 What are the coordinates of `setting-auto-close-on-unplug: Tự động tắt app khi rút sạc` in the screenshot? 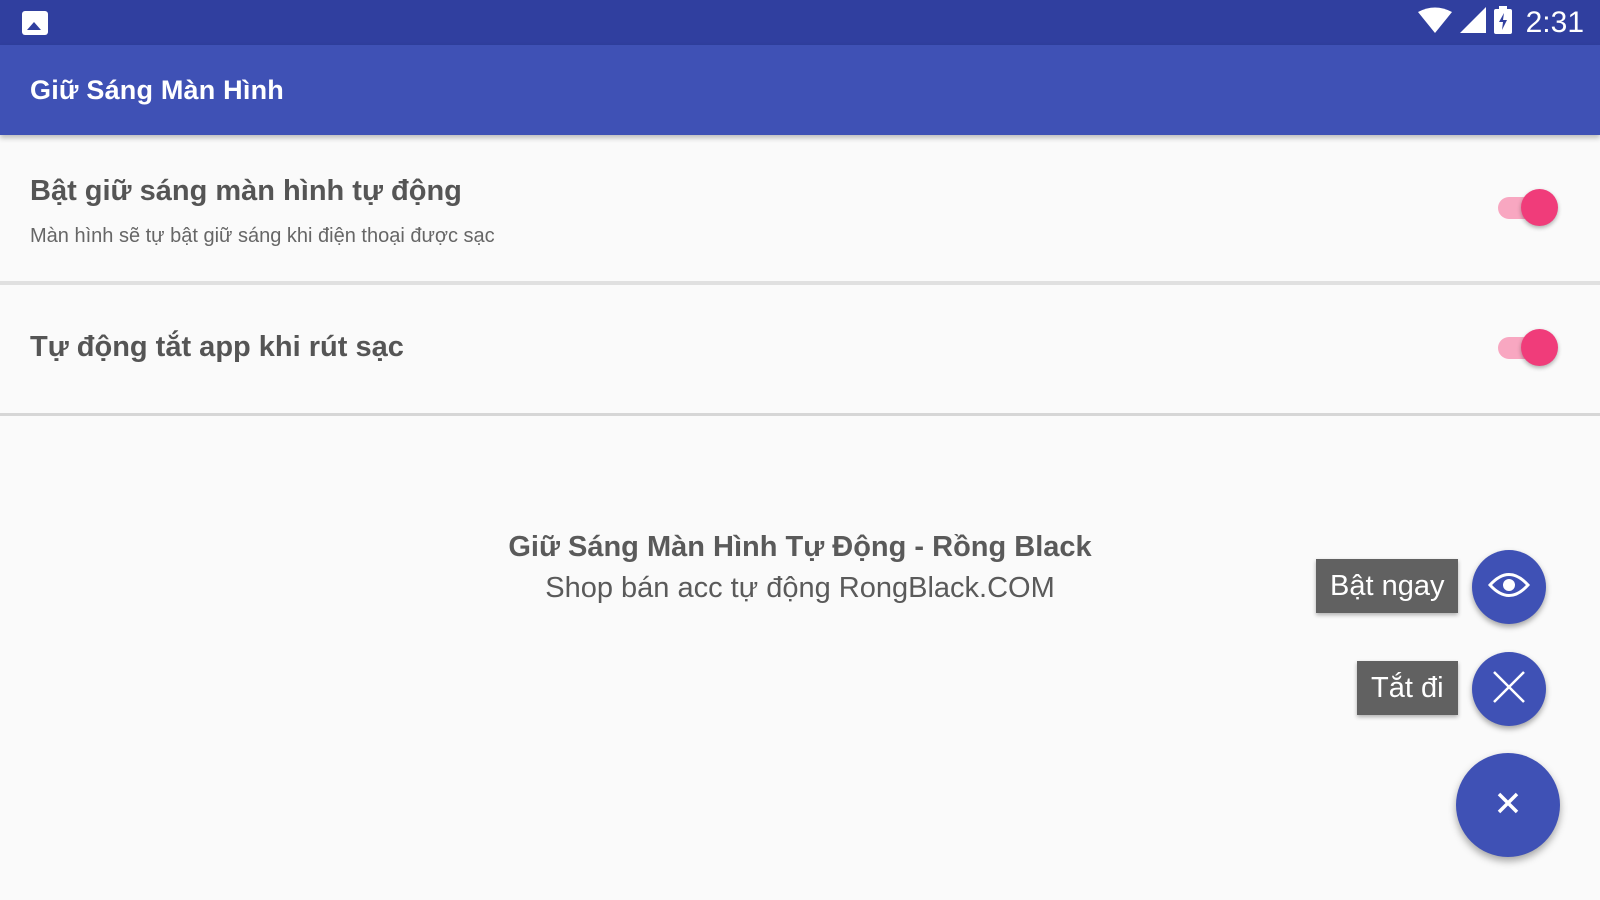 It's located at (800, 352).